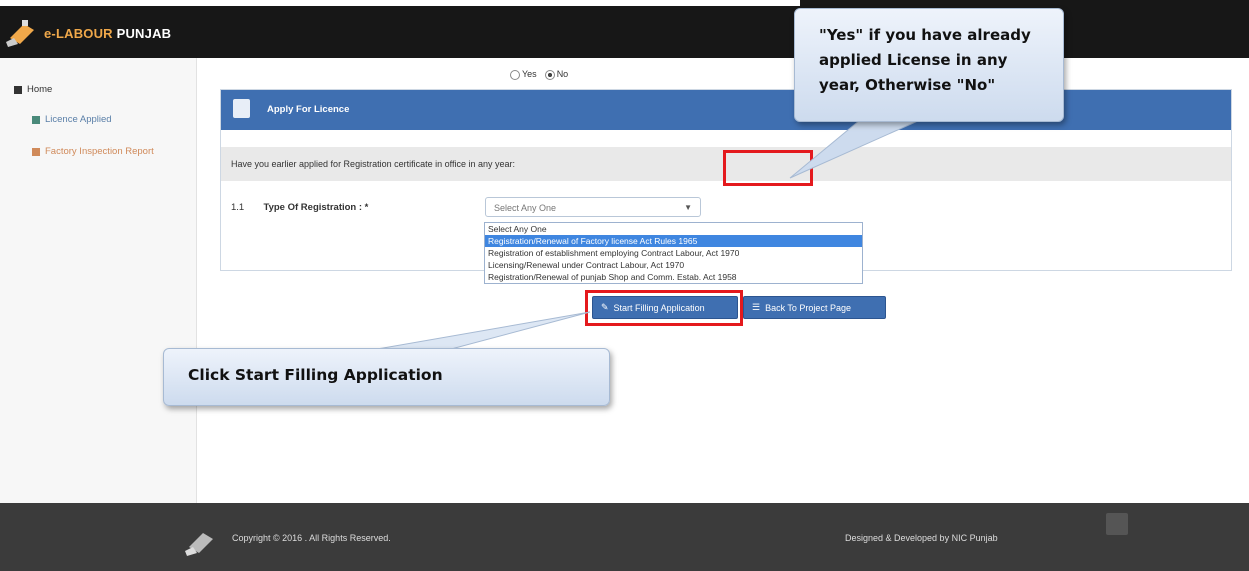  What do you see at coordinates (199, 544) in the screenshot?
I see `footer-logo-icon` at bounding box center [199, 544].